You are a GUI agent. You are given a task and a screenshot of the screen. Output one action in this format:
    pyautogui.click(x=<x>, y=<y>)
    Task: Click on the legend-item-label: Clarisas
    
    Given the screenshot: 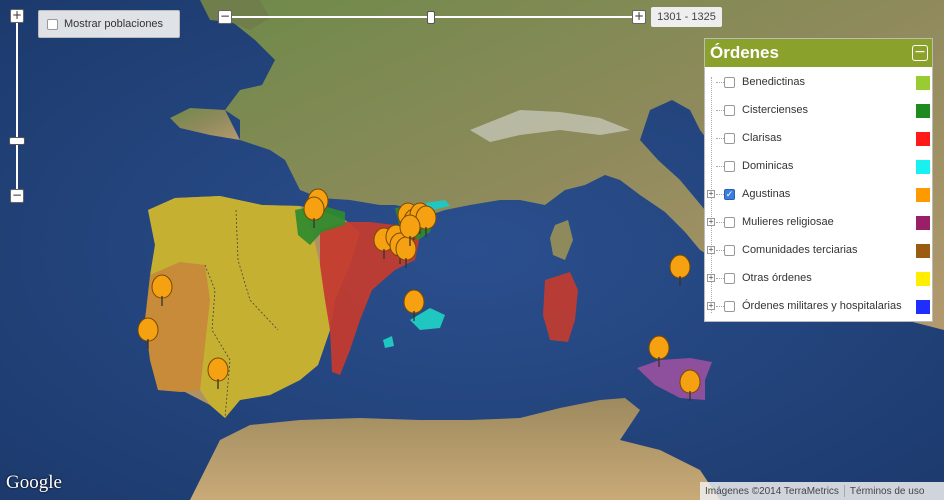 What is the action you would take?
    pyautogui.click(x=762, y=138)
    